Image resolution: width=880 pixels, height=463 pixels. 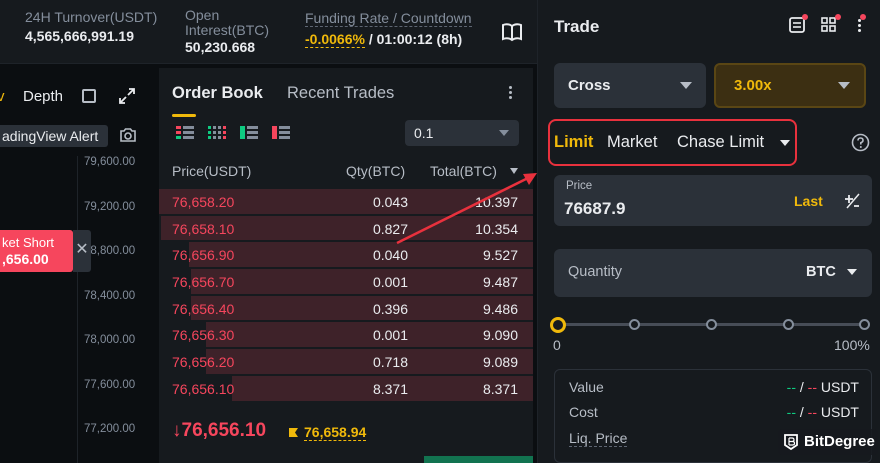 I want to click on tab-recent-trades: Recent Trades, so click(x=340, y=93).